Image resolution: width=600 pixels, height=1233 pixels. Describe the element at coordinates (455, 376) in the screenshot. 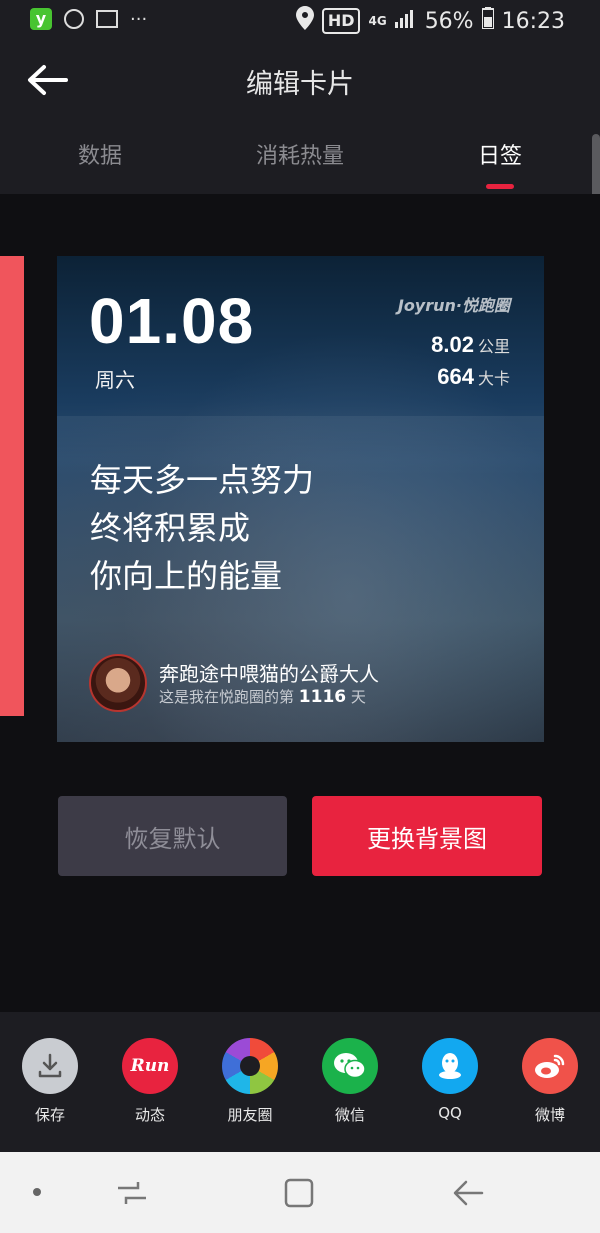

I see `calories-value: 664` at that location.